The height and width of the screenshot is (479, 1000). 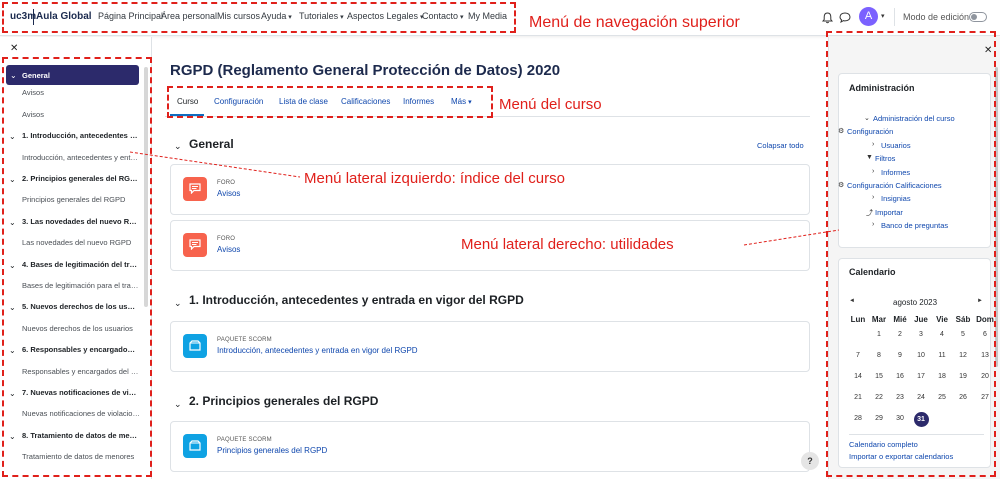 I want to click on collapse-all-link: Colapsar todo, so click(x=780, y=145).